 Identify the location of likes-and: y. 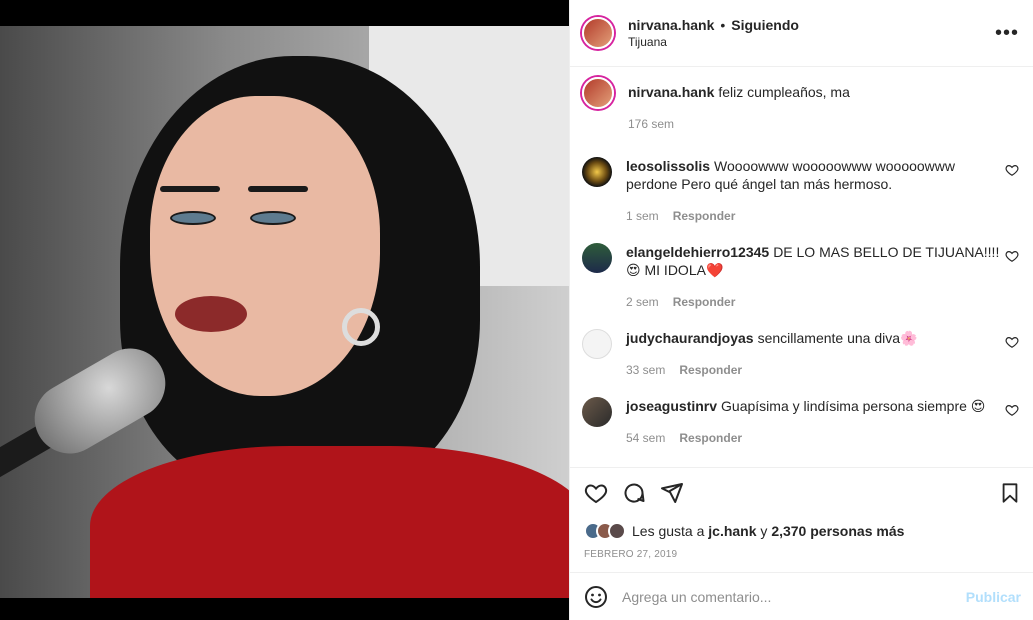
(764, 531).